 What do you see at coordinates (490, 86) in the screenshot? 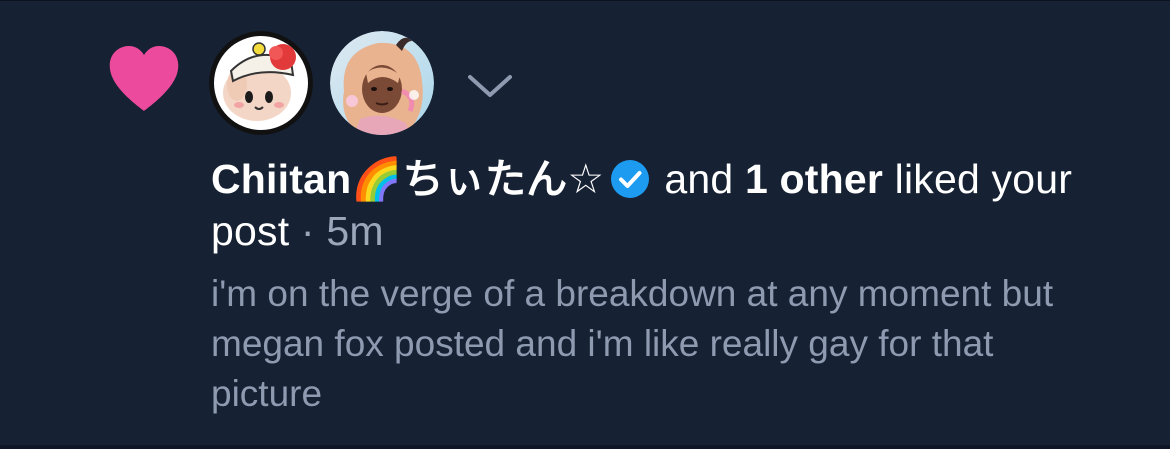
I see `chevron-down-icon` at bounding box center [490, 86].